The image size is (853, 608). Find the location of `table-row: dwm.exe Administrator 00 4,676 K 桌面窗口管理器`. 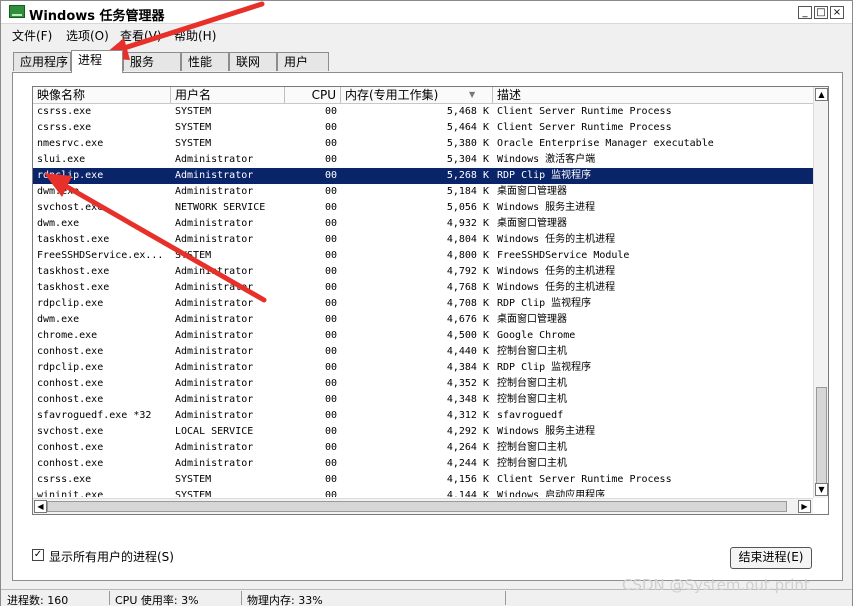

table-row: dwm.exe Administrator 00 4,676 K 桌面窗口管理器 is located at coordinates (423, 320).